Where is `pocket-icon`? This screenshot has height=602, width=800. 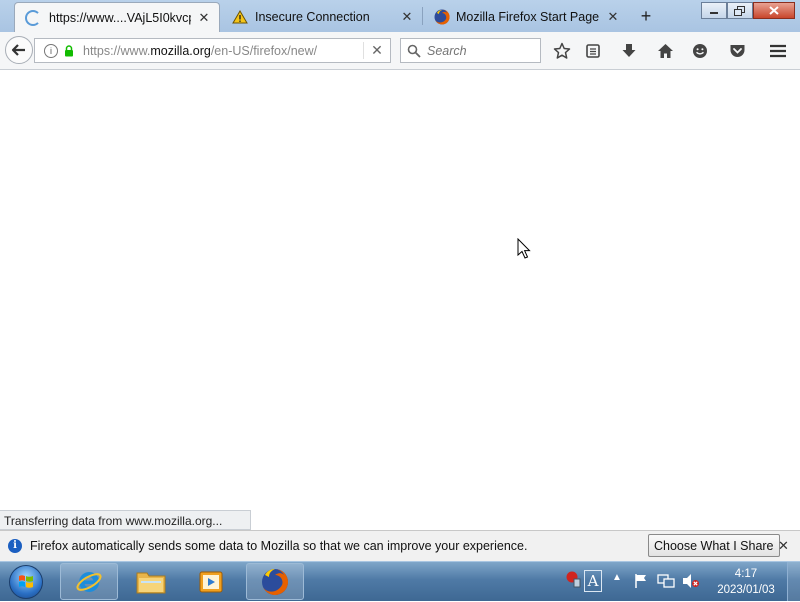 pocket-icon is located at coordinates (737, 51).